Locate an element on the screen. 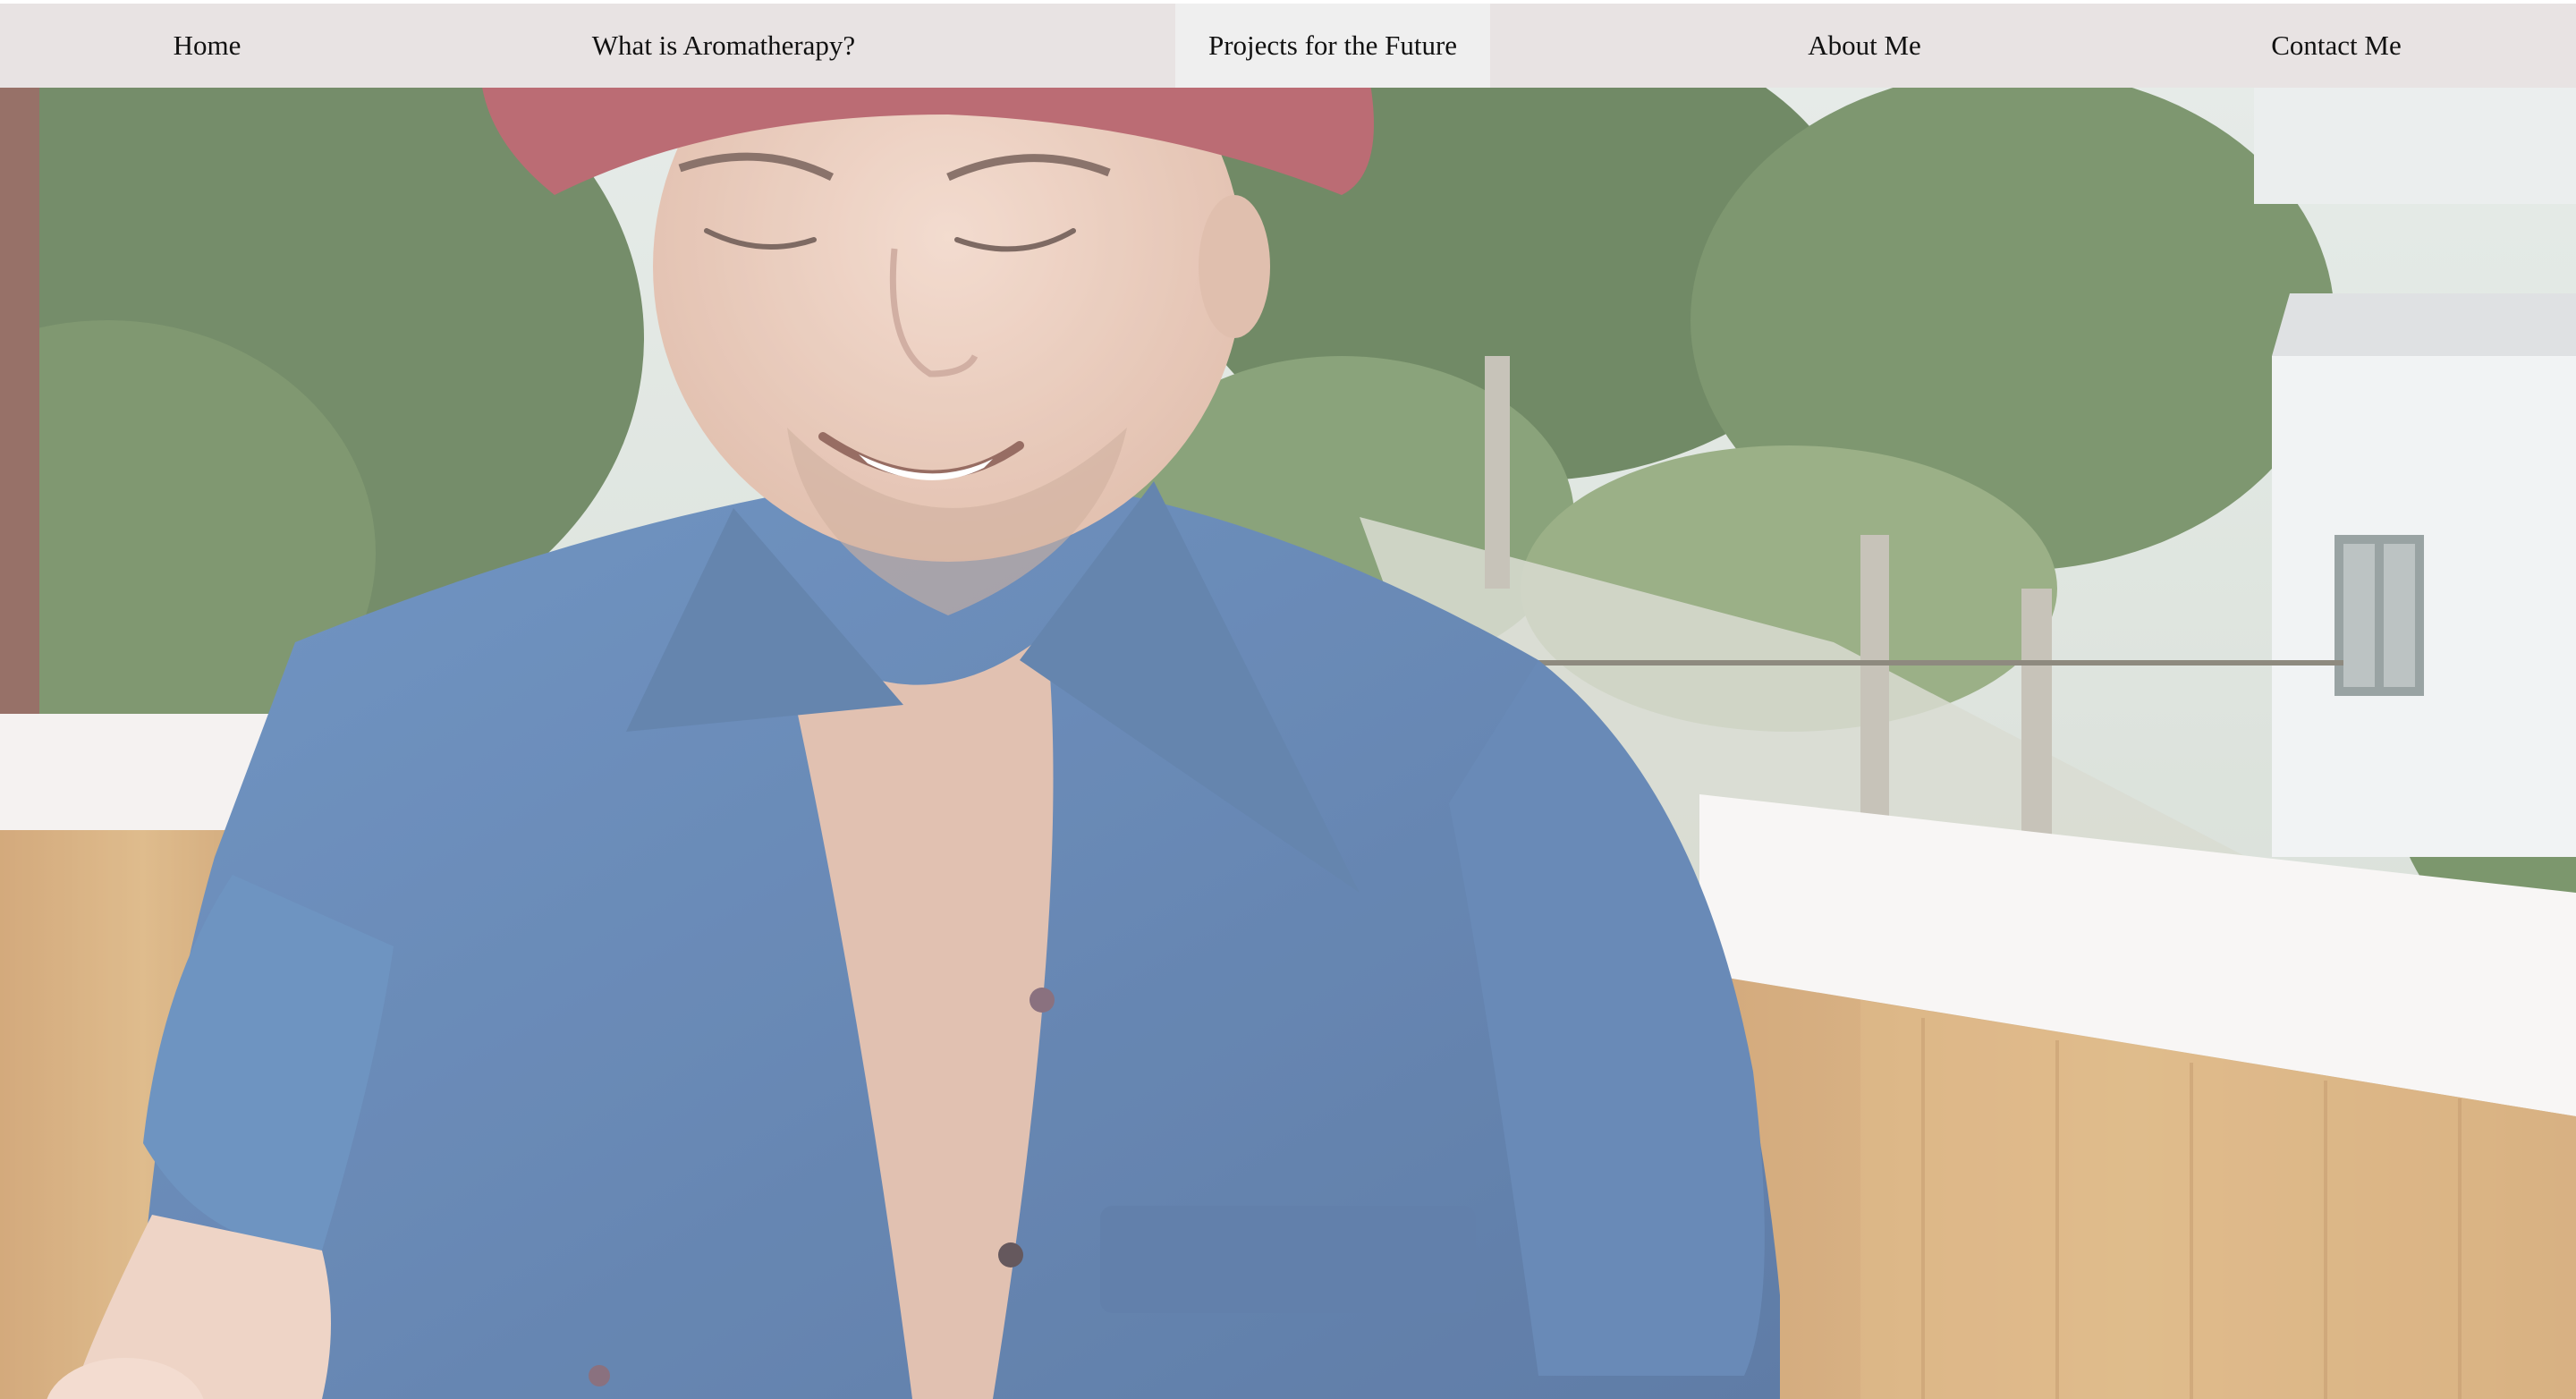 The image size is (2576, 1399). nav-item-projects-for-the-future: Projects for the Future is located at coordinates (1332, 46).